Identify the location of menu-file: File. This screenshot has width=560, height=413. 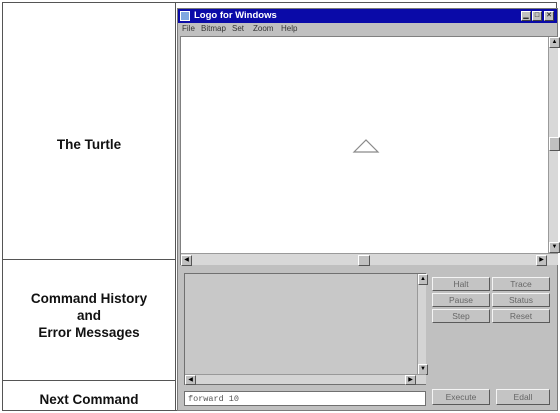
(188, 28).